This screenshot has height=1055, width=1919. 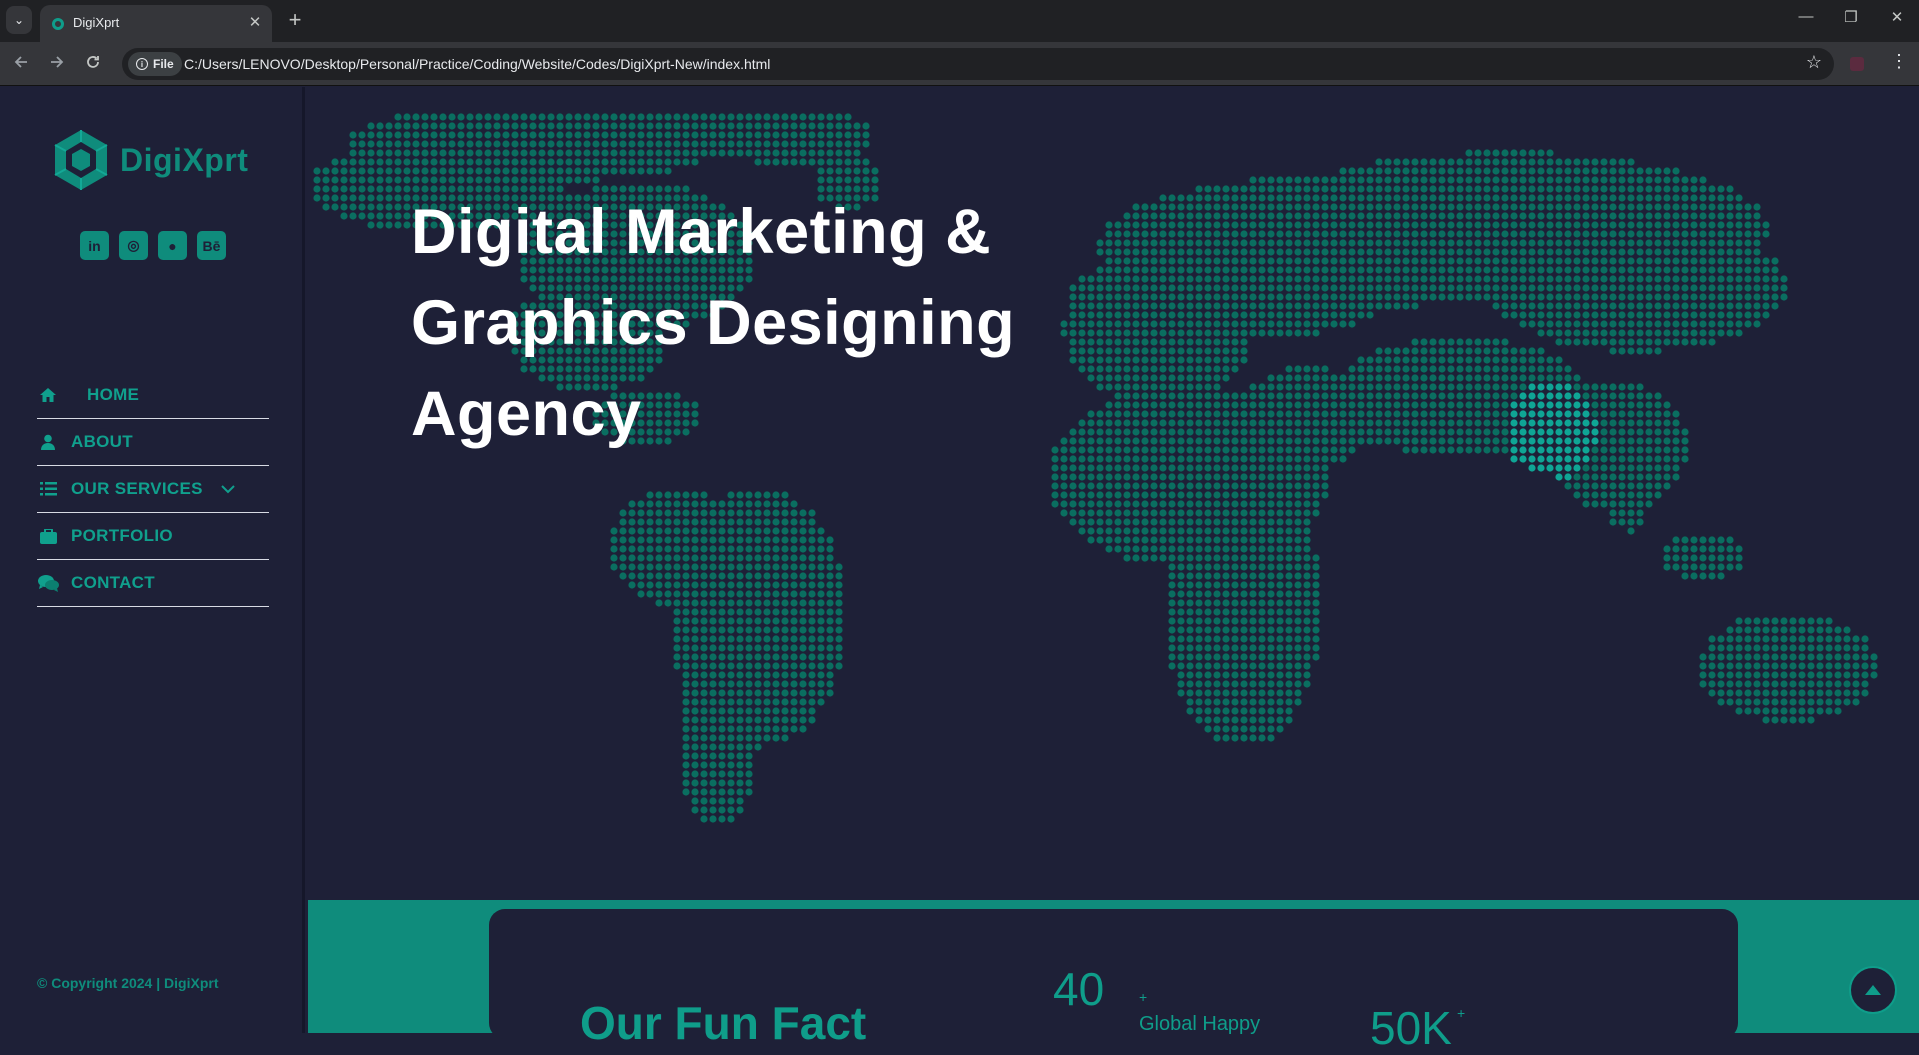 I want to click on info-icon: i, so click(x=142, y=64).